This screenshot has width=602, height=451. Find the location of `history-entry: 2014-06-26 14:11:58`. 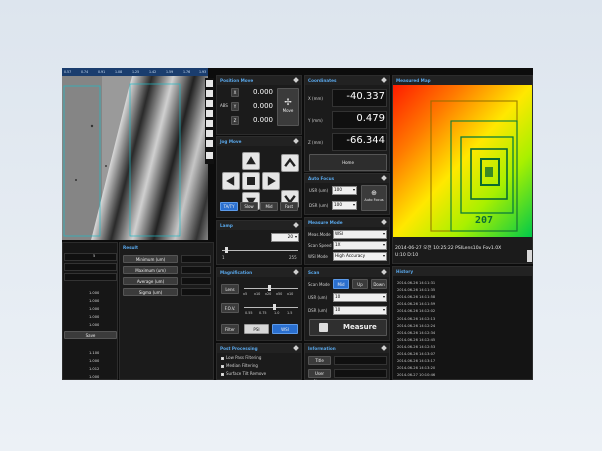

history-entry: 2014-06-26 14:11:58 is located at coordinates (416, 297).